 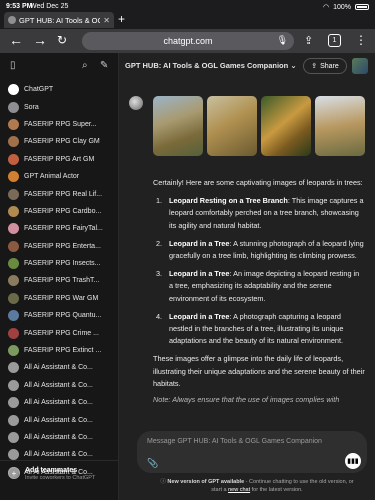 I want to click on sidebar-item-label: ChatGPT, so click(x=39, y=90).